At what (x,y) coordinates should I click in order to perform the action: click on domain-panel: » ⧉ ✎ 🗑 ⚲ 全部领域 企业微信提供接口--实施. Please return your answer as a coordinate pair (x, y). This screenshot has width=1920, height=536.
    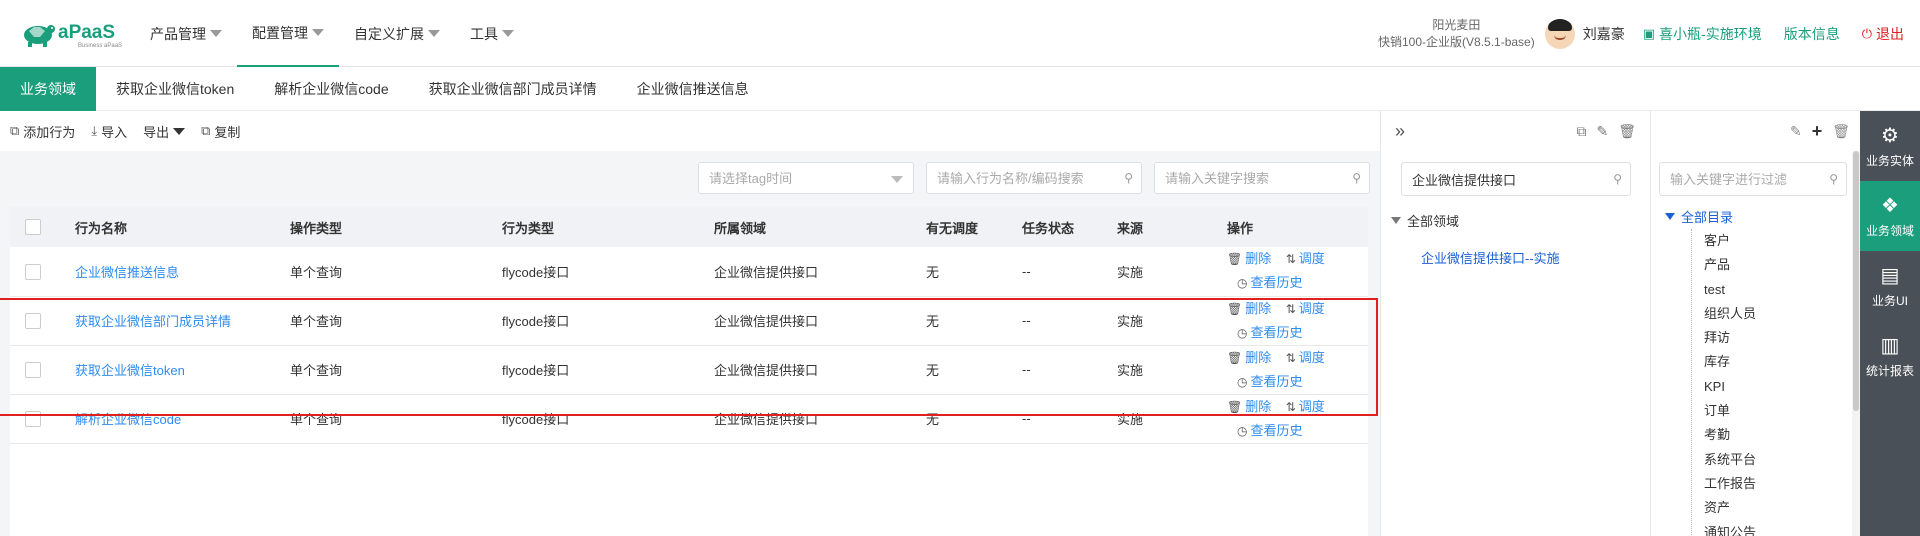
    Looking at the image, I should click on (1515, 323).